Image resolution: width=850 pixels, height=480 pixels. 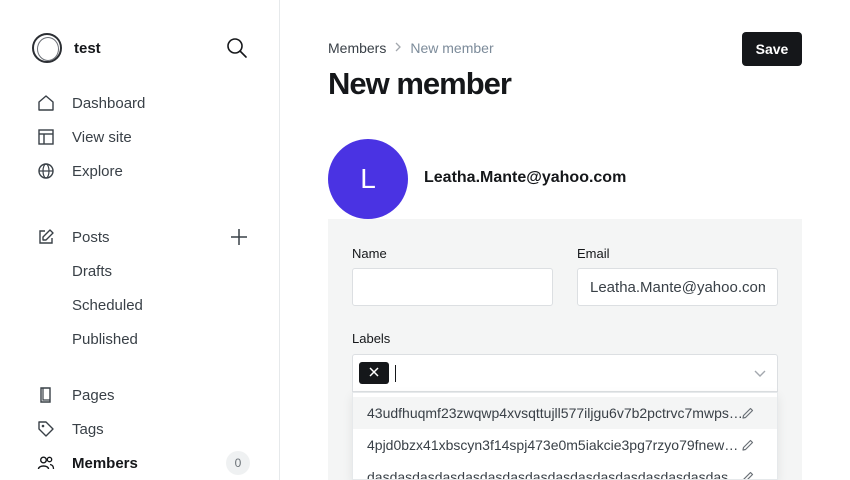 What do you see at coordinates (677, 287) in the screenshot?
I see `email-input` at bounding box center [677, 287].